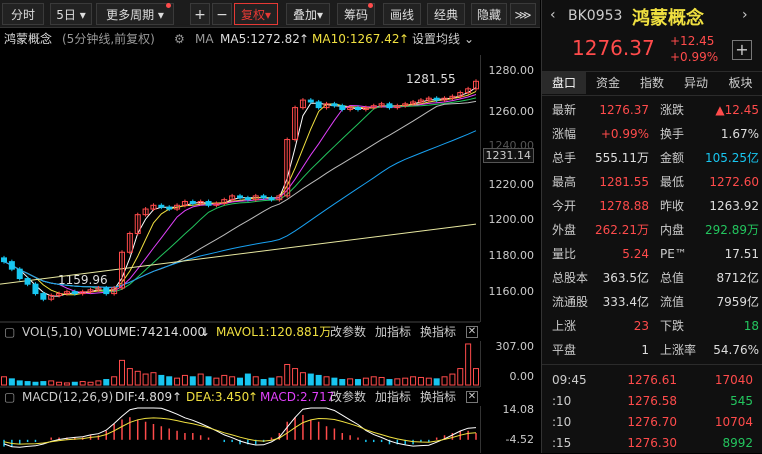 The image size is (762, 454). What do you see at coordinates (624, 206) in the screenshot?
I see `stat-value: 1278.88` at bounding box center [624, 206].